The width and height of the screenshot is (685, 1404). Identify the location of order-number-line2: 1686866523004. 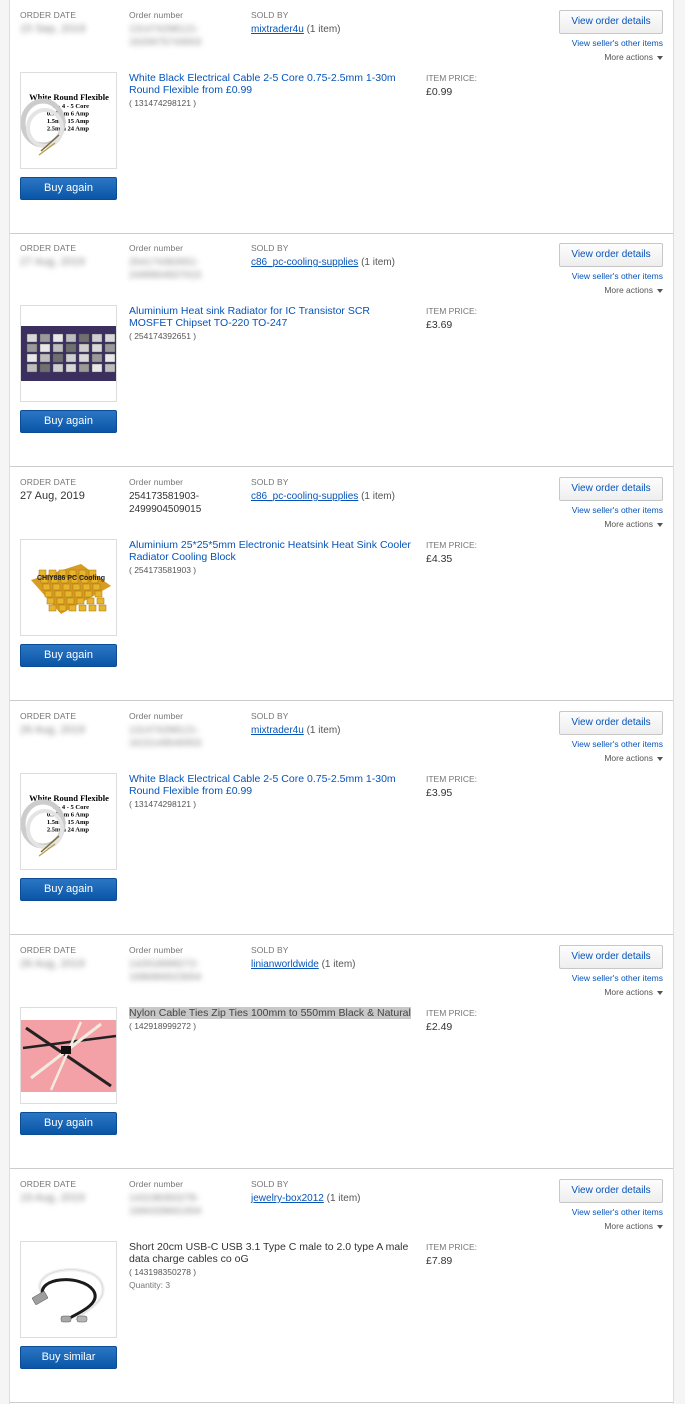
(165, 977).